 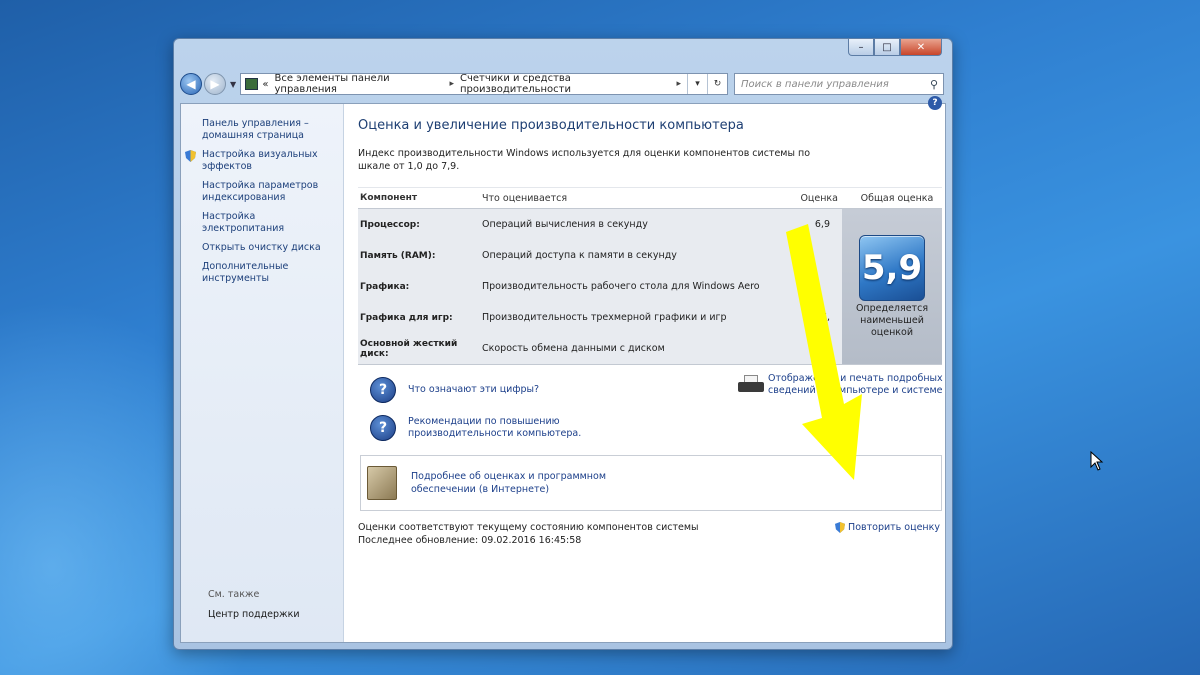 I want to click on forward-button: ▶, so click(x=215, y=84).